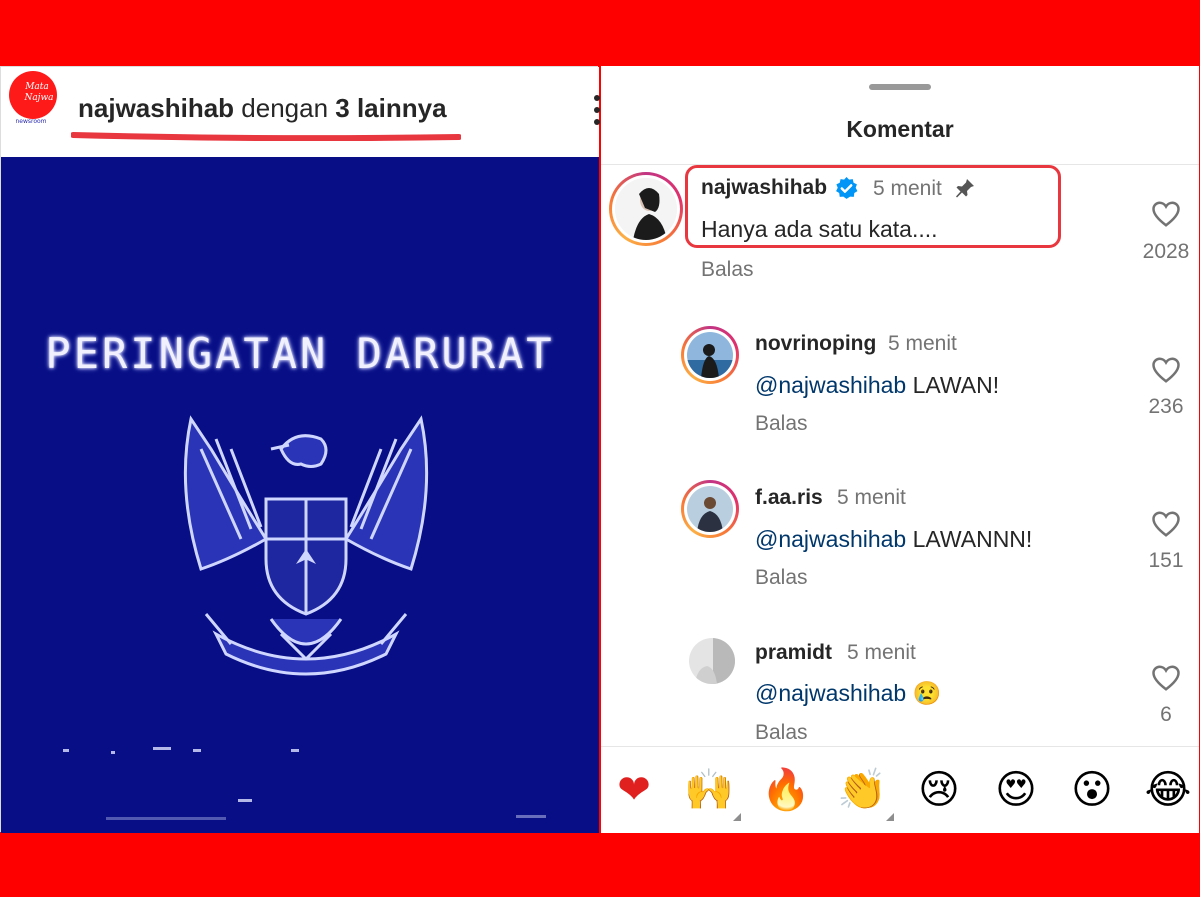 The width and height of the screenshot is (1200, 897). Describe the element at coordinates (1166, 714) in the screenshot. I see `like-count: 6` at that location.